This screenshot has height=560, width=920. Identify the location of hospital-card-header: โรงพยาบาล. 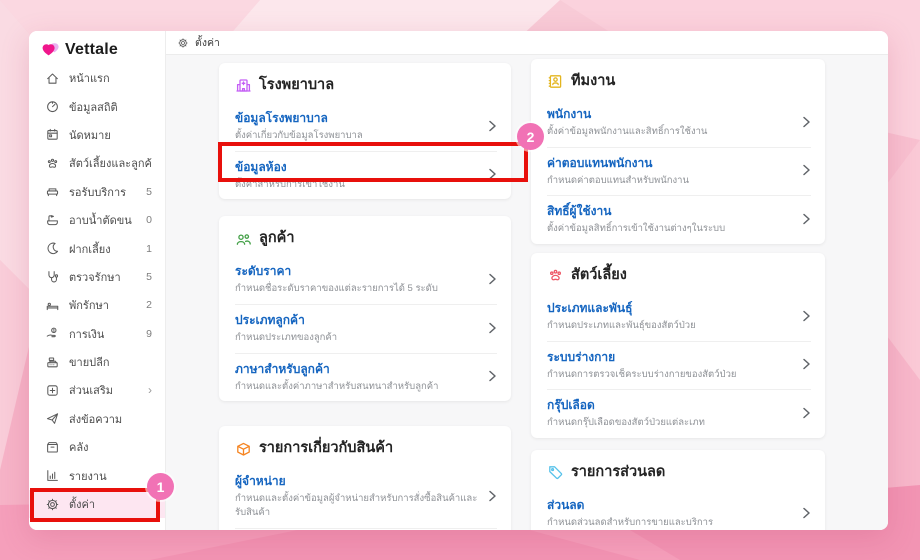
(365, 82).